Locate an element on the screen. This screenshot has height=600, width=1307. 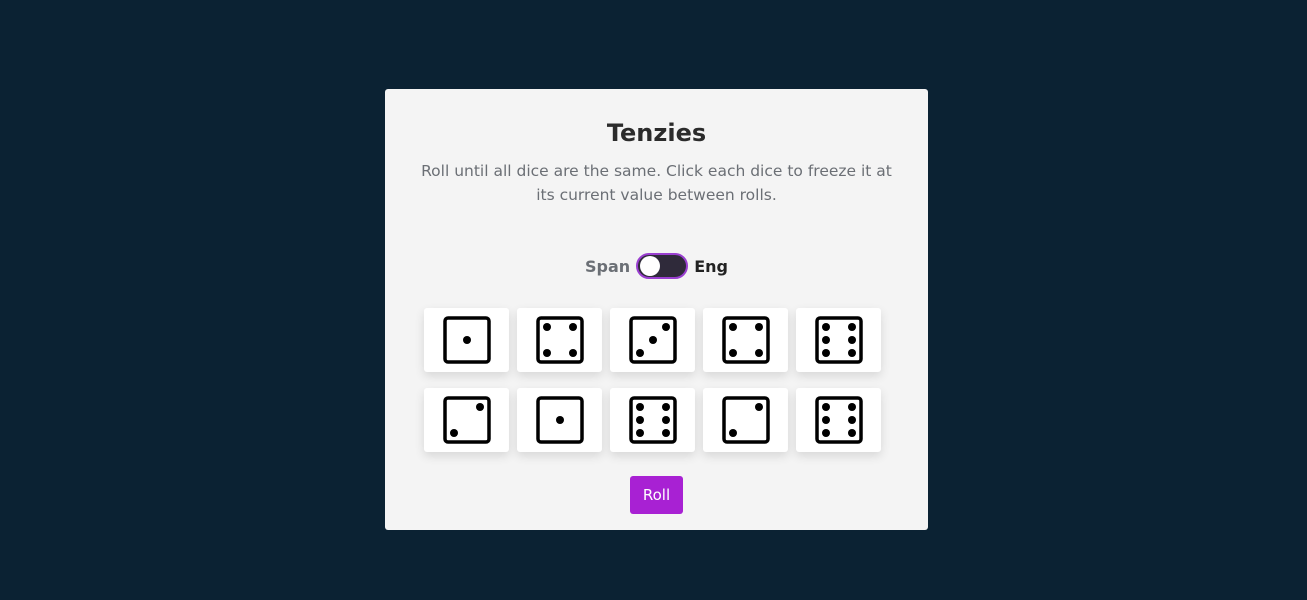
die-face-3-icon is located at coordinates (652, 340).